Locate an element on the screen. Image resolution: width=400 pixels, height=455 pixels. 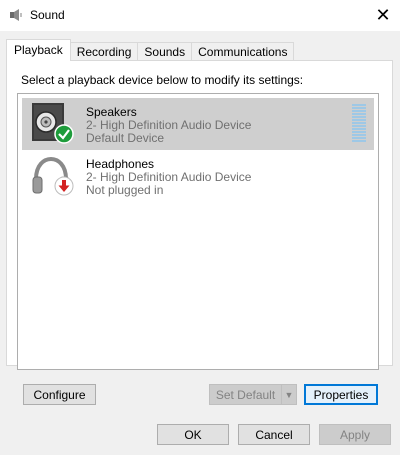
sound-app-icon is located at coordinates (16, 15).